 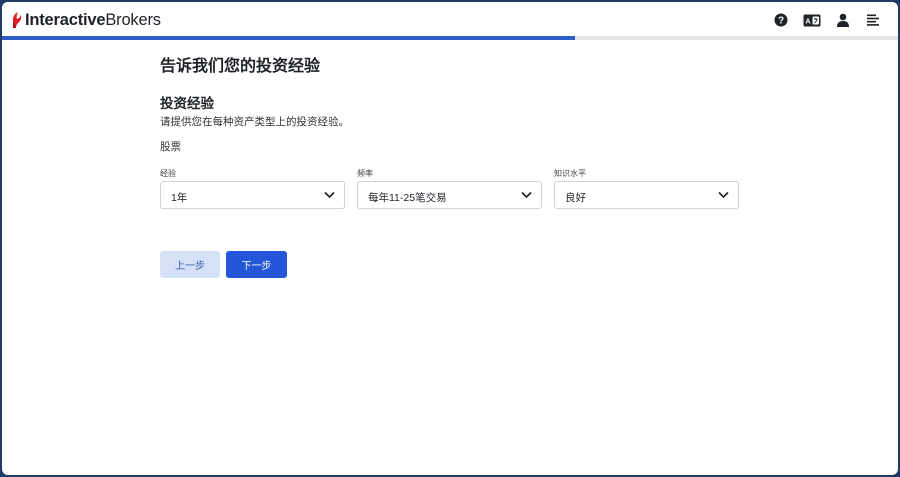 I want to click on ib-logo-icon, so click(x=17, y=20).